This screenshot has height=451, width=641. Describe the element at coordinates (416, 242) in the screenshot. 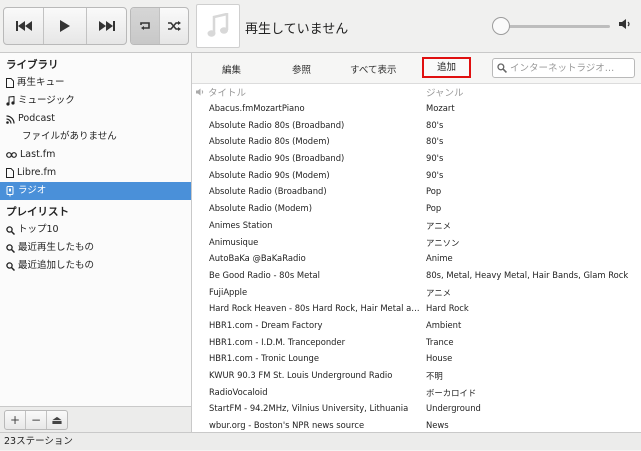

I see `table-row: Animusique アニソン` at that location.